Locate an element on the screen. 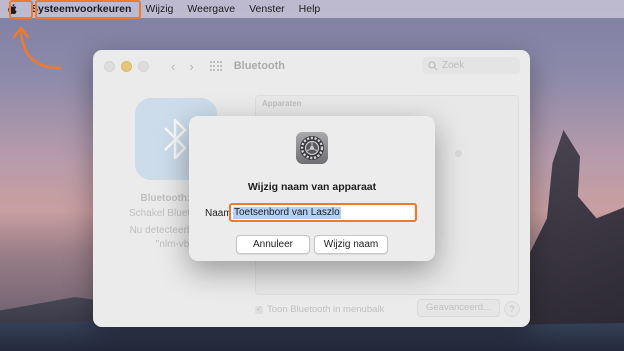 This screenshot has width=624, height=351. rename-button: Wijzig naam is located at coordinates (351, 244).